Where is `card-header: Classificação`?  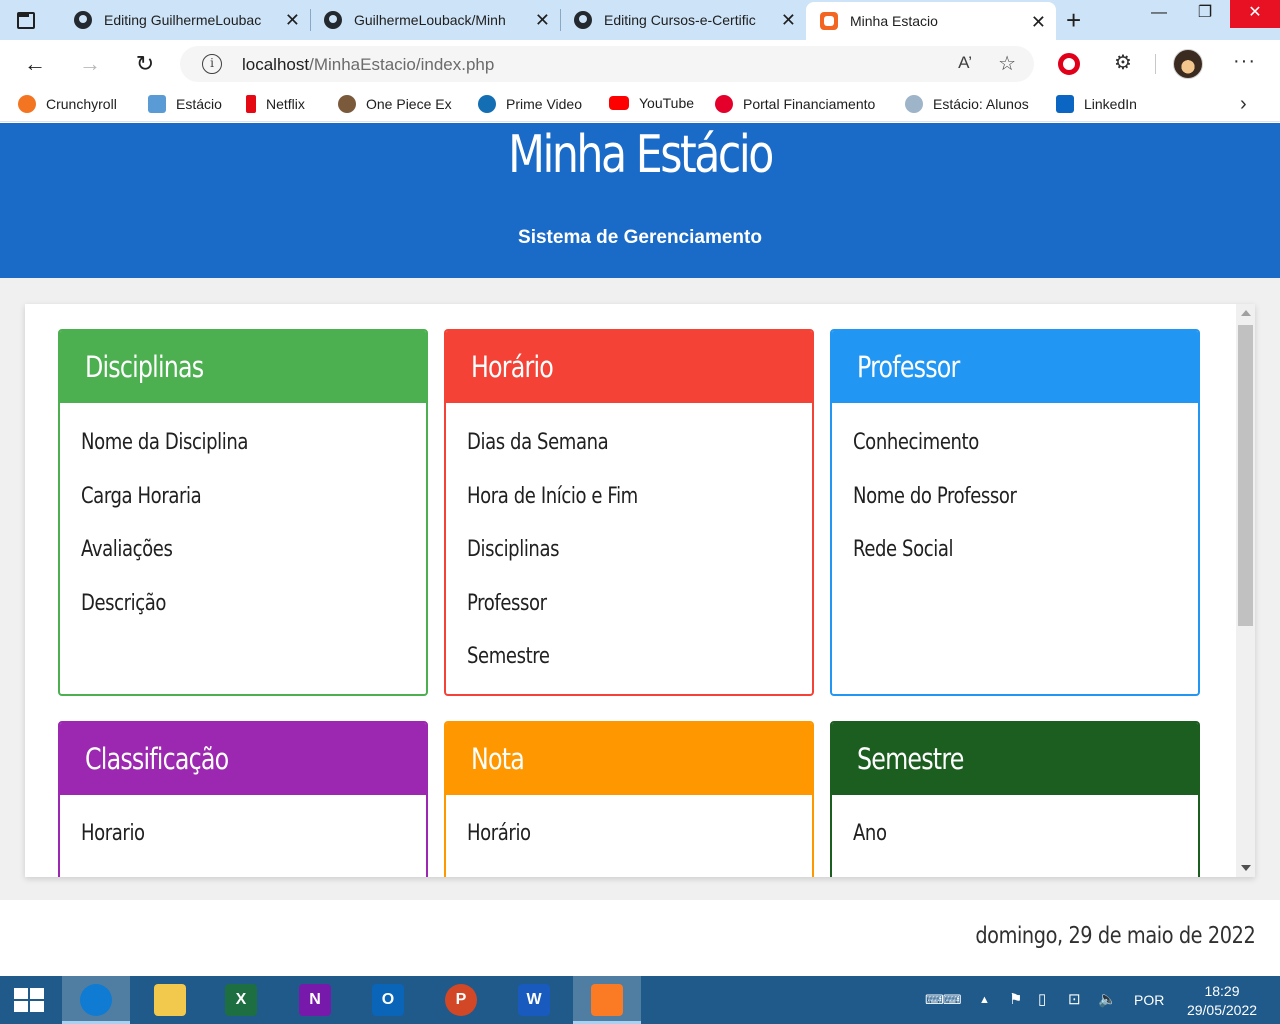
card-header: Classificação is located at coordinates (243, 759).